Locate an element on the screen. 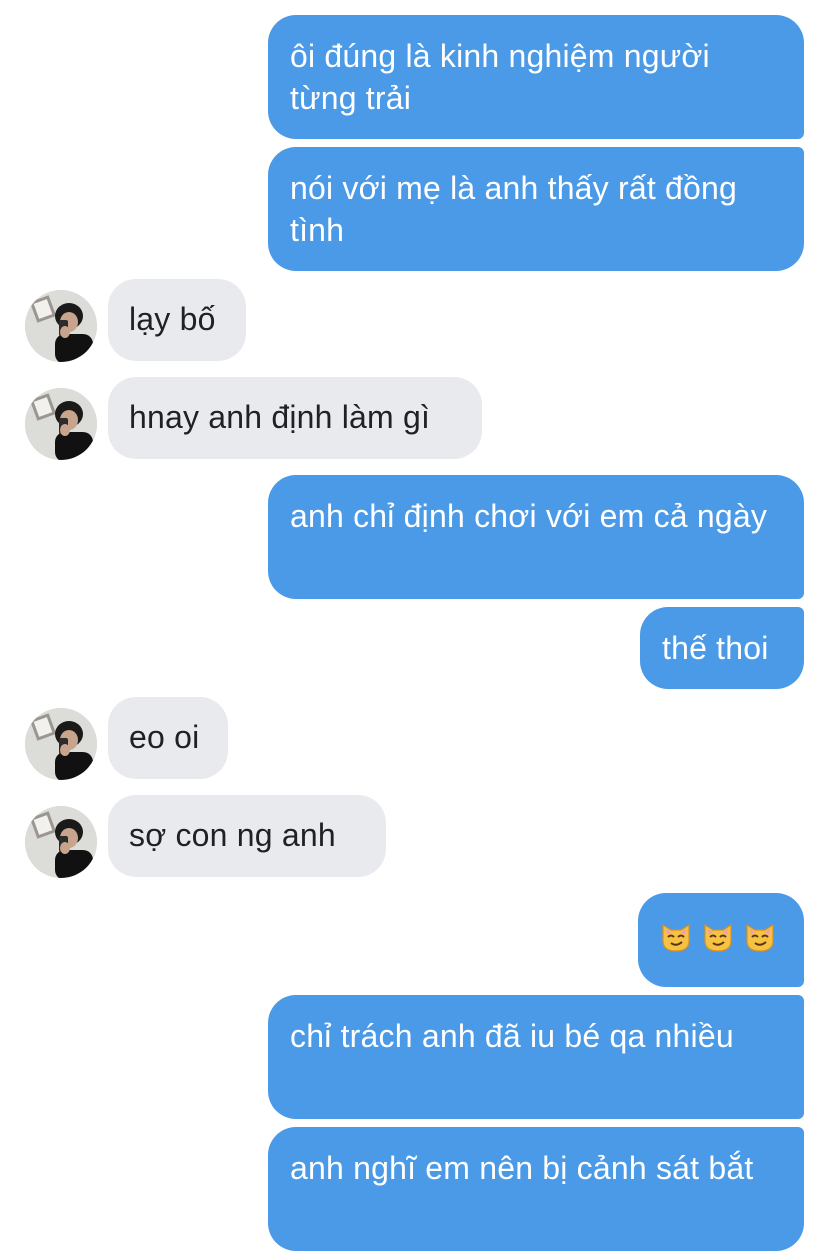 The width and height of the screenshot is (828, 1255). outgoing-message-bubble: anh chỉ định chơi với em cả ngày is located at coordinates (536, 537).